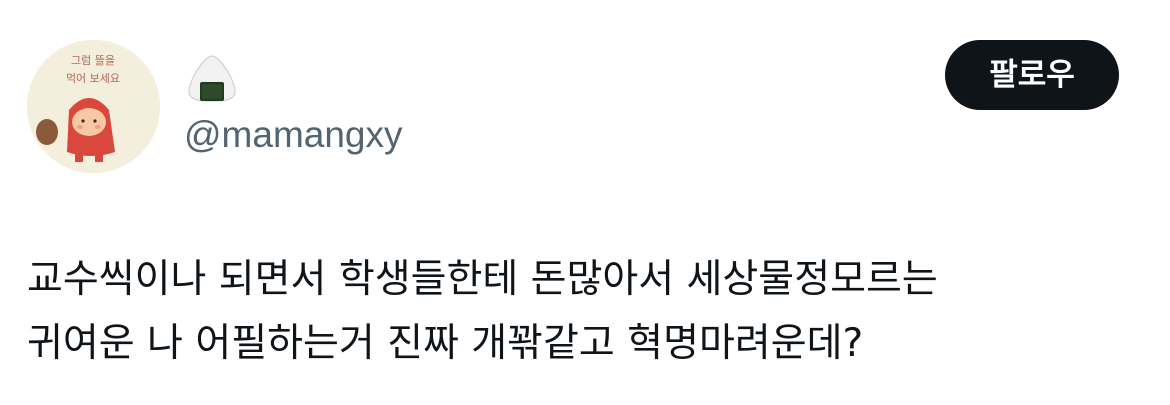 The width and height of the screenshot is (1170, 405). What do you see at coordinates (93, 60) in the screenshot?
I see `svg-text: 그럼 뜰을` at bounding box center [93, 60].